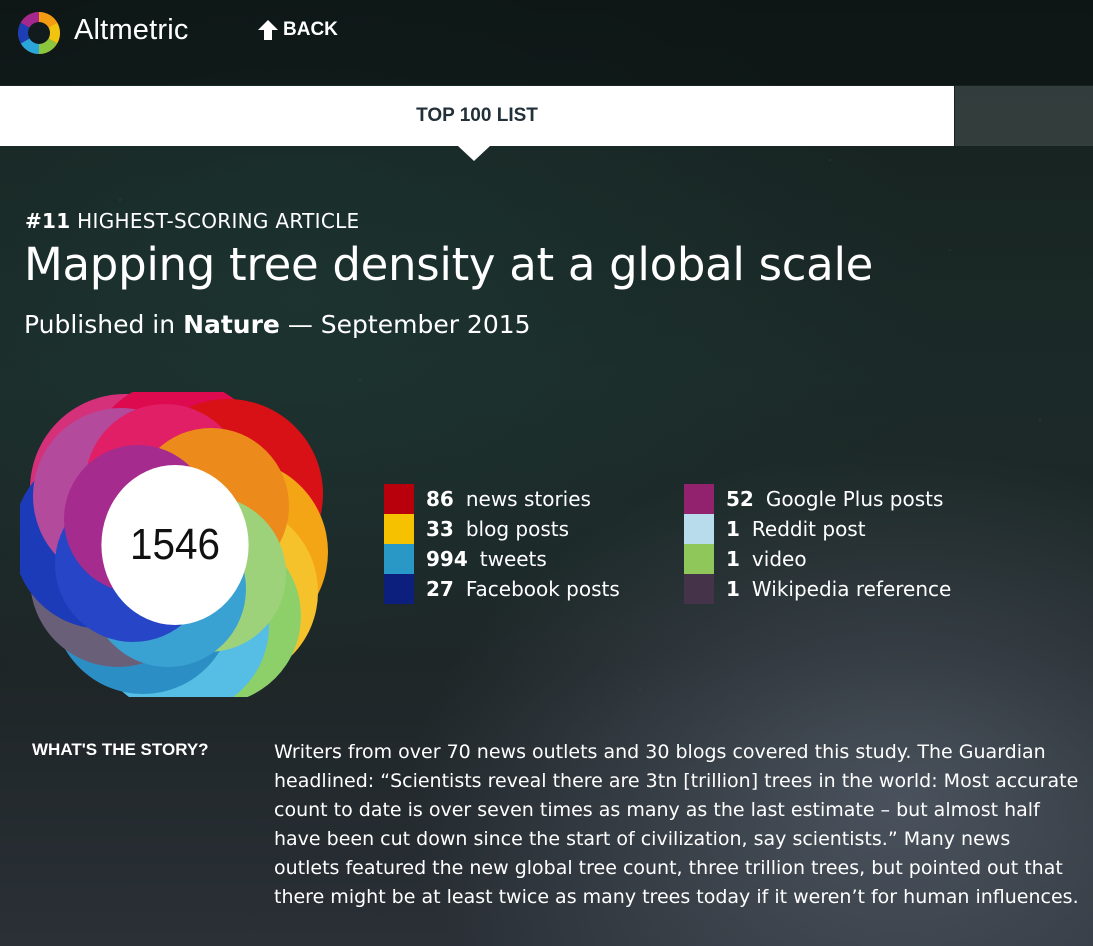 This screenshot has width=1093, height=946. Describe the element at coordinates (817, 559) in the screenshot. I see `legend-item-video: 1 video` at that location.